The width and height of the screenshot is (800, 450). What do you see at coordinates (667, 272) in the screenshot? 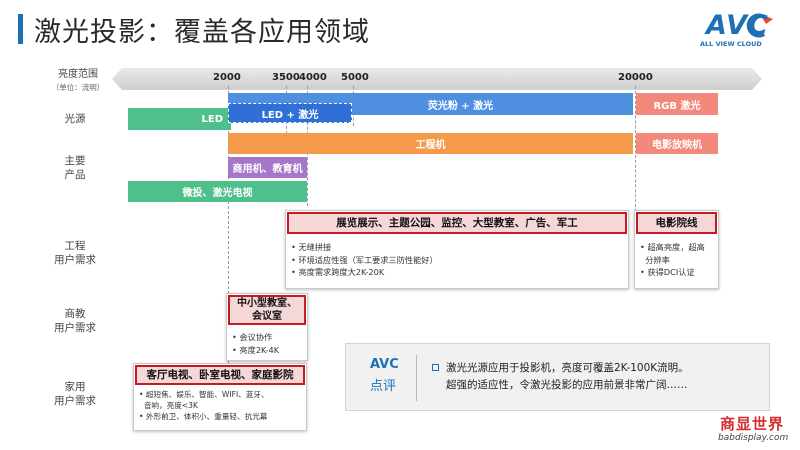
I see `list-item: • 获得DCI认证` at bounding box center [667, 272].